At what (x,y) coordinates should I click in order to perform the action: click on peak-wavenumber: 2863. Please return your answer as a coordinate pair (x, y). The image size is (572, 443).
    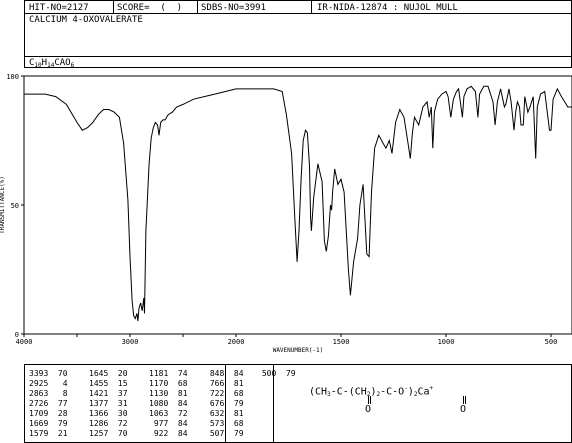
    Looking at the image, I should click on (39, 393).